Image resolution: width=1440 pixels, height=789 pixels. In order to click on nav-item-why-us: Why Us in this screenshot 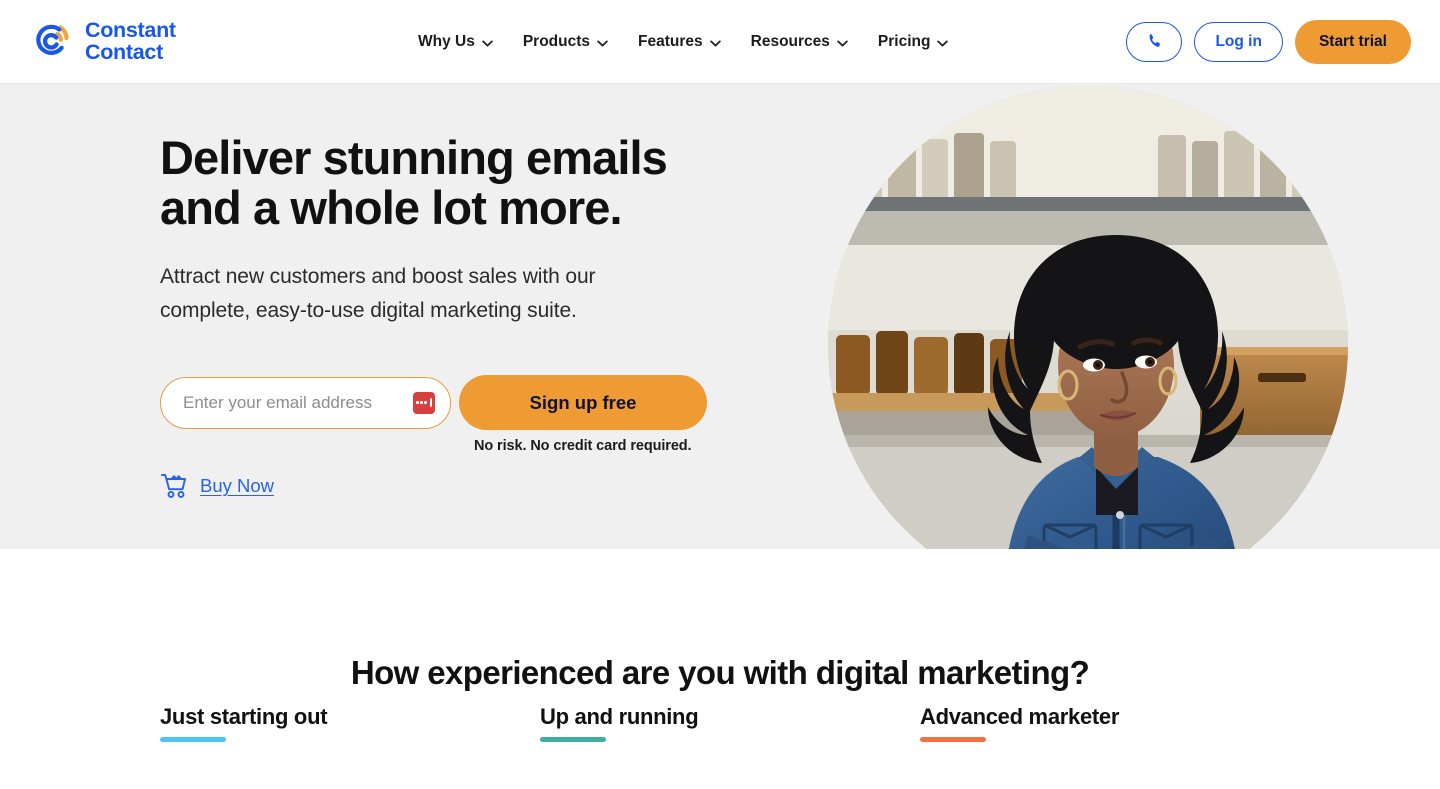, I will do `click(463, 42)`.